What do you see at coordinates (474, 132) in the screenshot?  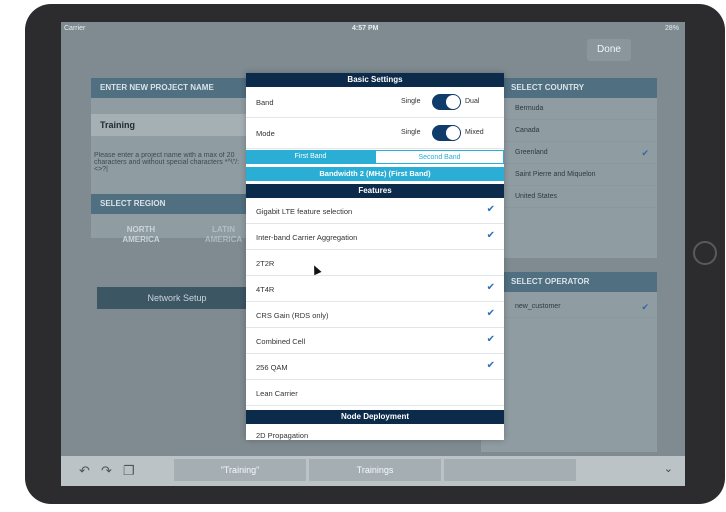 I see `mode-mixed-label: Mixed` at bounding box center [474, 132].